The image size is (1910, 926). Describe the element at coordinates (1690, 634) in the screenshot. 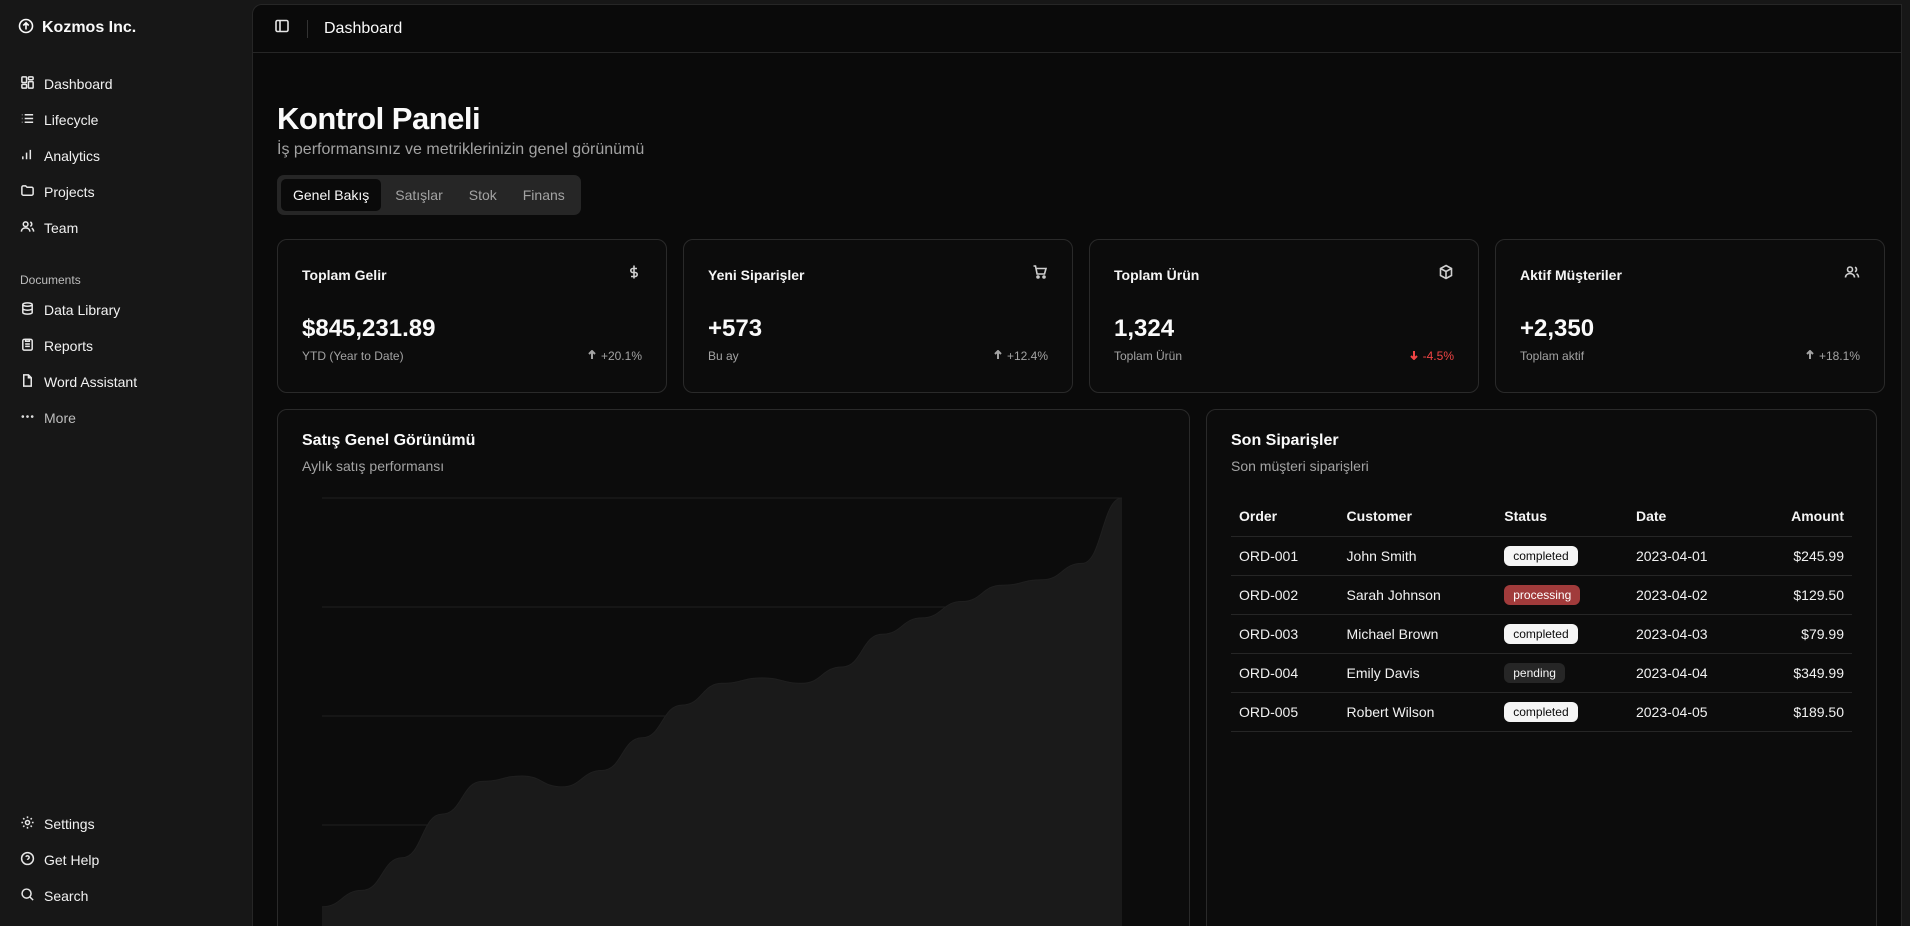

I see `order-date: 2023-04-03` at that location.